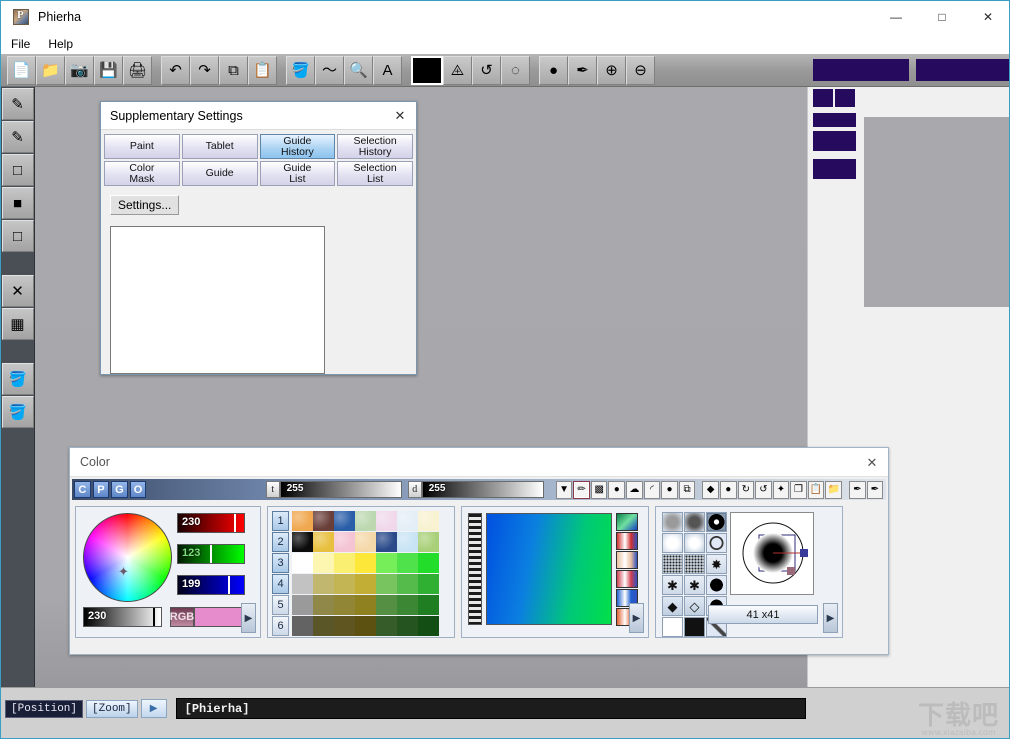  What do you see at coordinates (204, 70) in the screenshot?
I see `redo-icon: ↷` at bounding box center [204, 70].